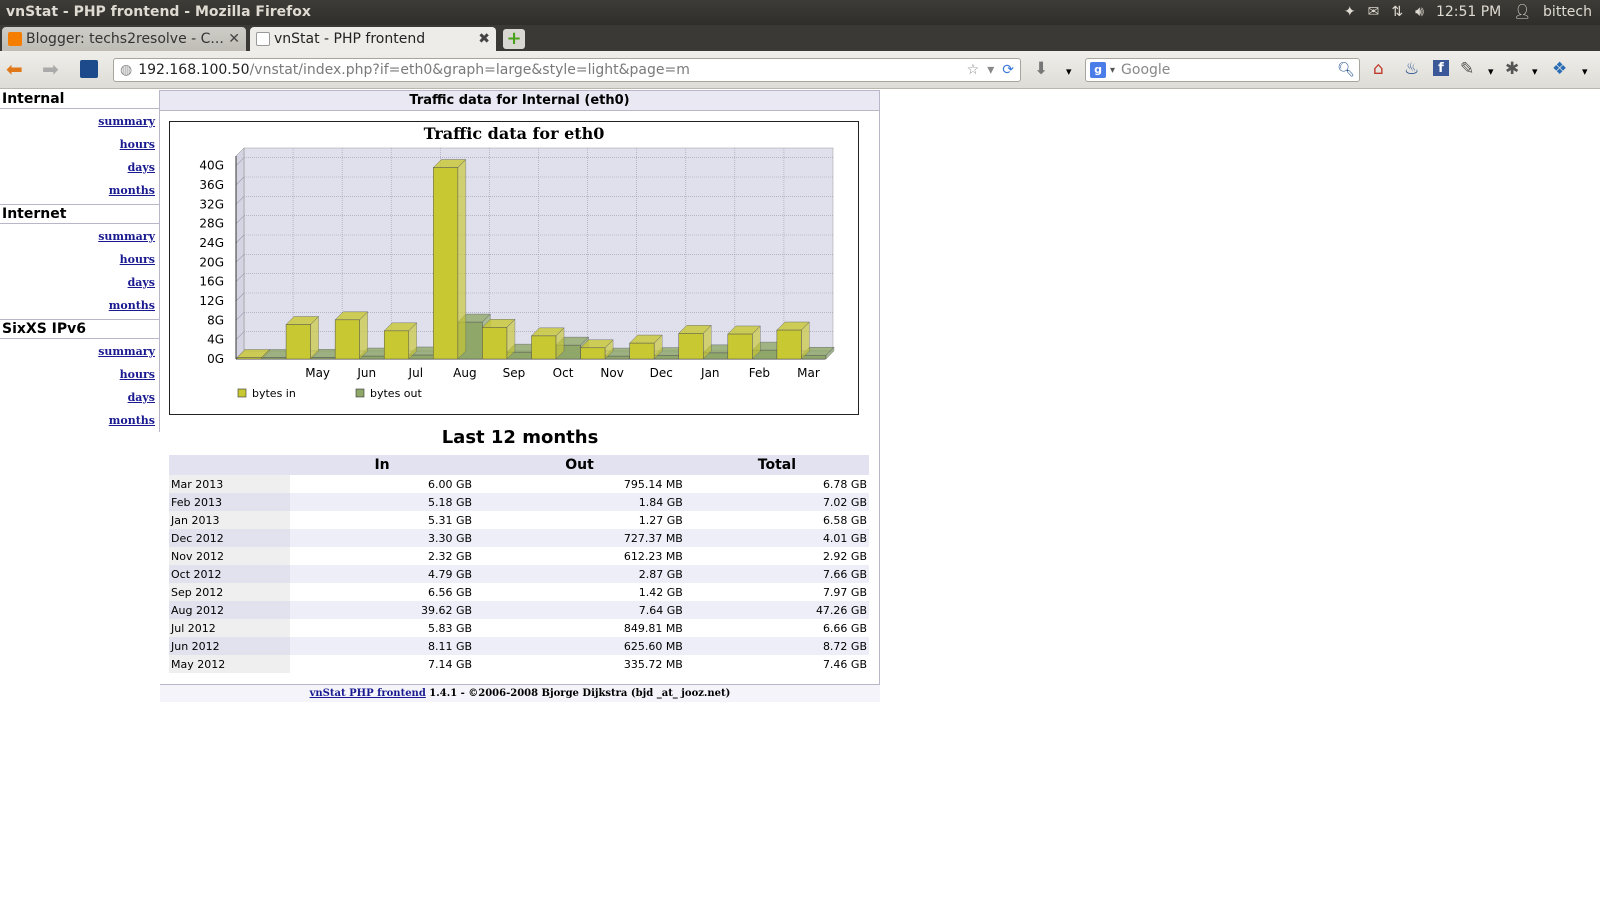 This screenshot has height=900, width=1600. What do you see at coordinates (1397, 12) in the screenshot?
I see `network-icon: ⇅` at bounding box center [1397, 12].